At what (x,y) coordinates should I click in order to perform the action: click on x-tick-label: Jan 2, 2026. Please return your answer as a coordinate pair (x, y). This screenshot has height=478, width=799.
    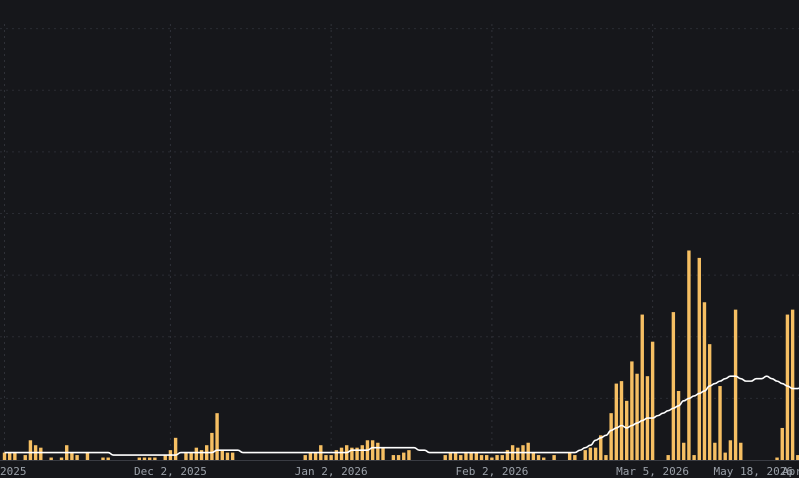
    Looking at the image, I should click on (331, 471).